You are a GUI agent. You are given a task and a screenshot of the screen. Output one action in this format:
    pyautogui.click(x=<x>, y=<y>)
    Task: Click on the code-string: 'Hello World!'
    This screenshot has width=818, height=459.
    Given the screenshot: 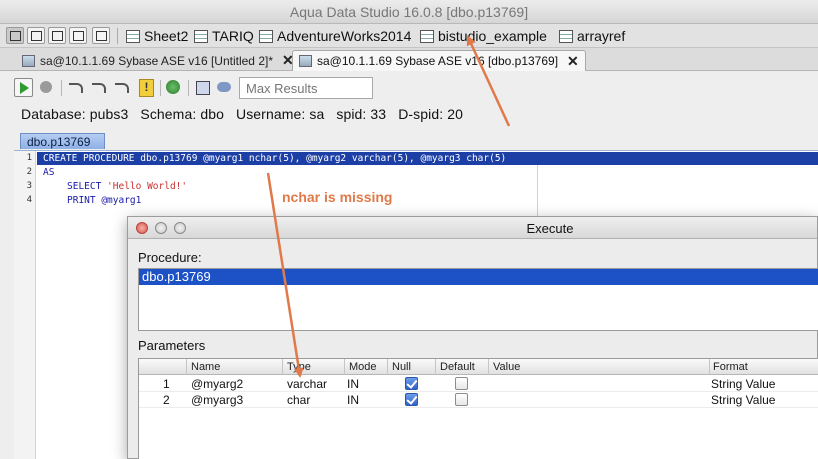 What is the action you would take?
    pyautogui.click(x=147, y=186)
    